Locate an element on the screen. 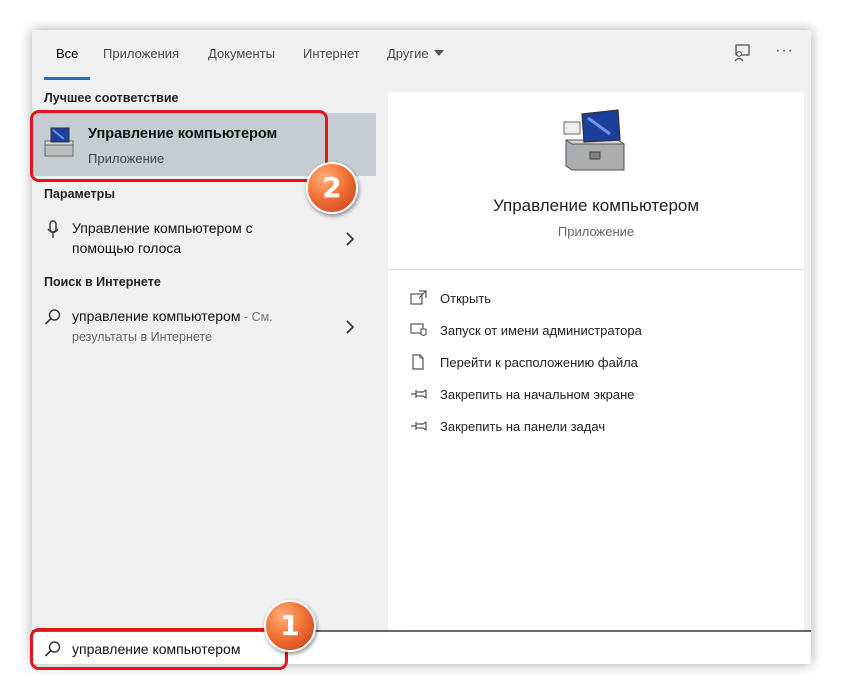 The height and width of the screenshot is (697, 843). detail-title: Управление компьютером is located at coordinates (596, 205).